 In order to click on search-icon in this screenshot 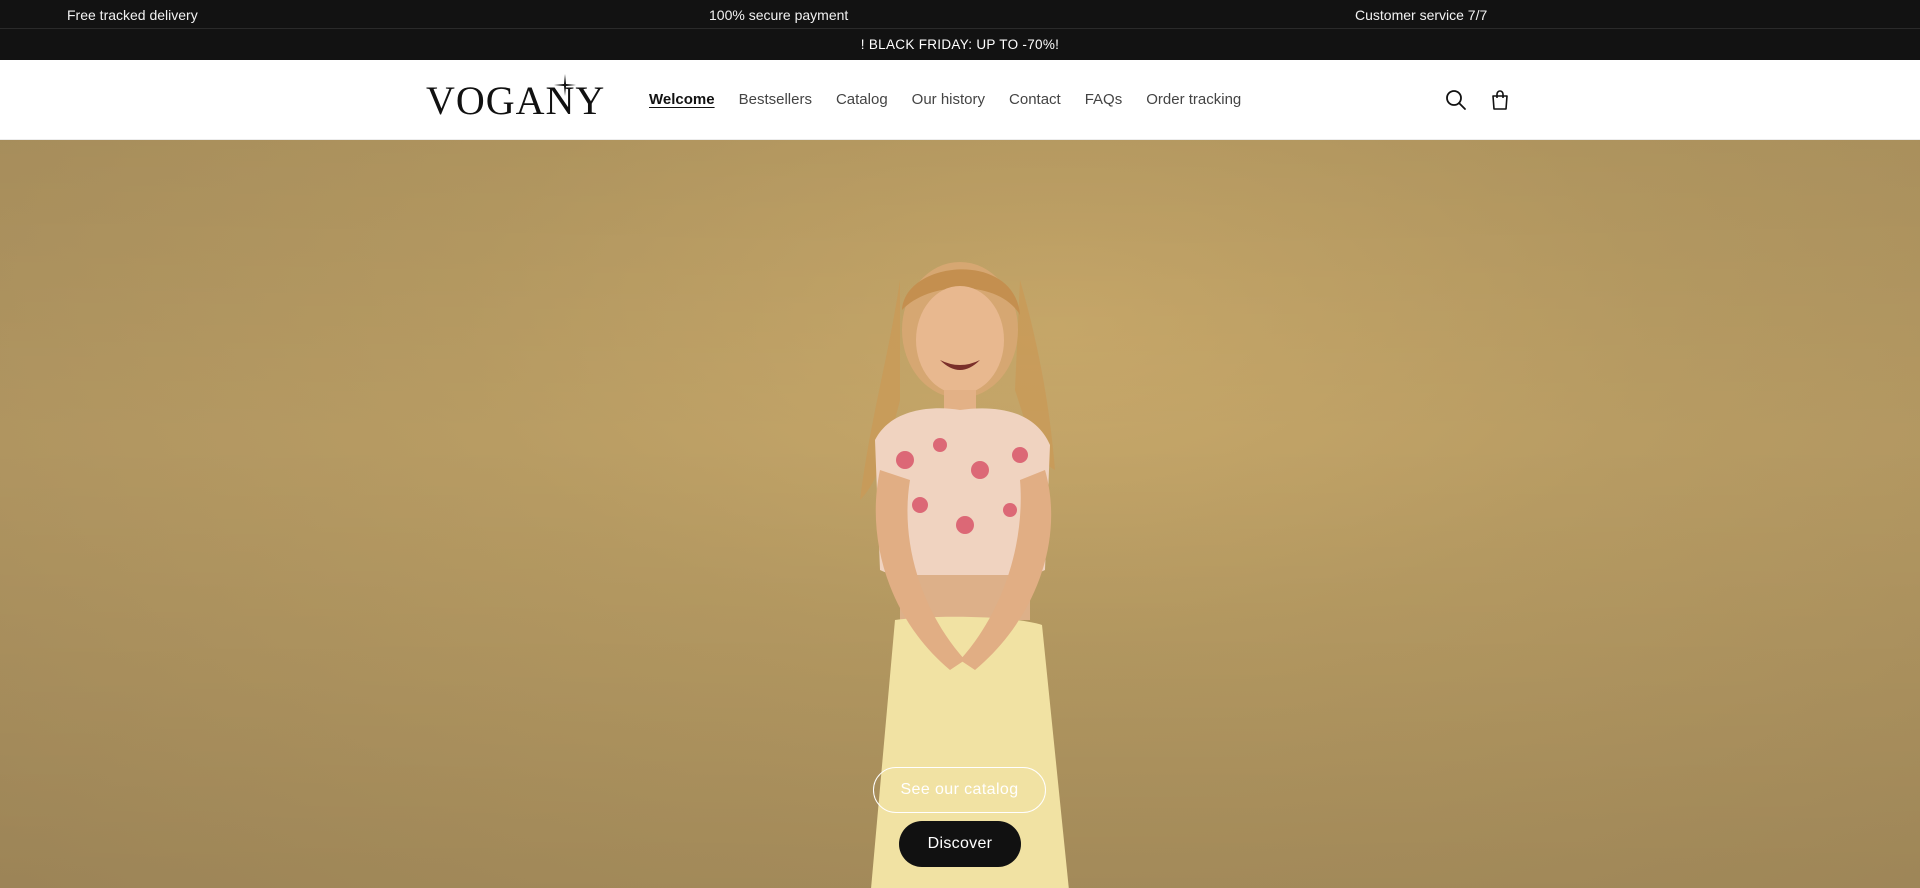, I will do `click(1456, 100)`.